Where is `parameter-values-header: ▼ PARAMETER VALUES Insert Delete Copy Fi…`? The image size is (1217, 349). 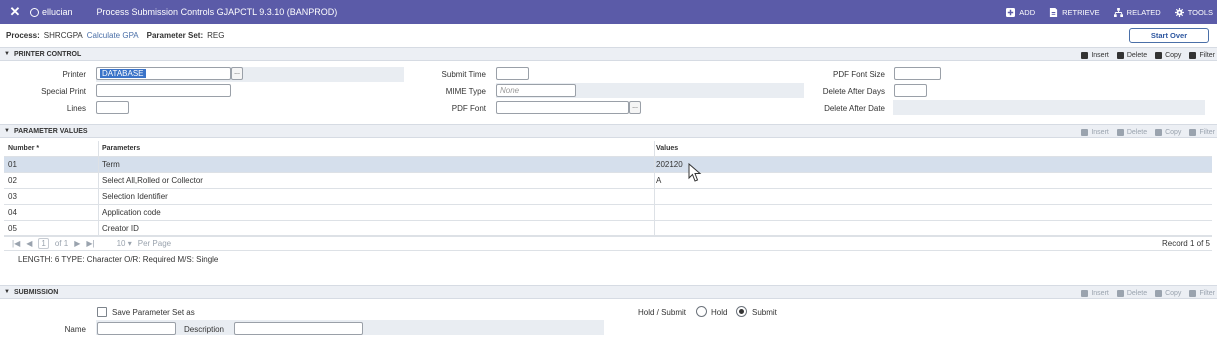 parameter-values-header: ▼ PARAMETER VALUES Insert Delete Copy Fi… is located at coordinates (608, 131).